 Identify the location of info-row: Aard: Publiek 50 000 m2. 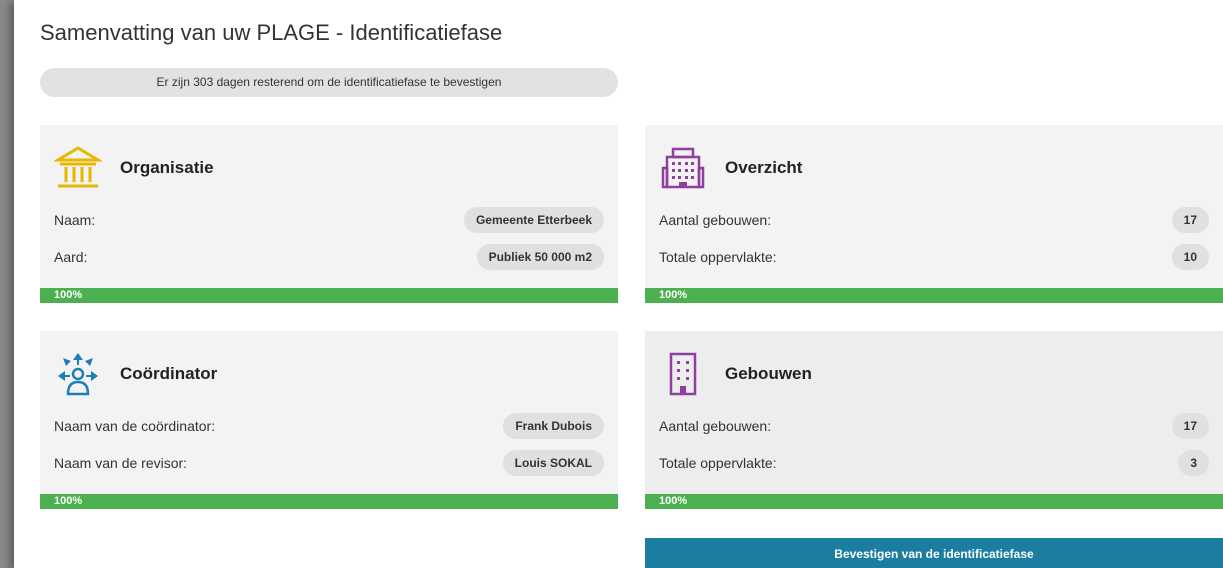
(329, 257).